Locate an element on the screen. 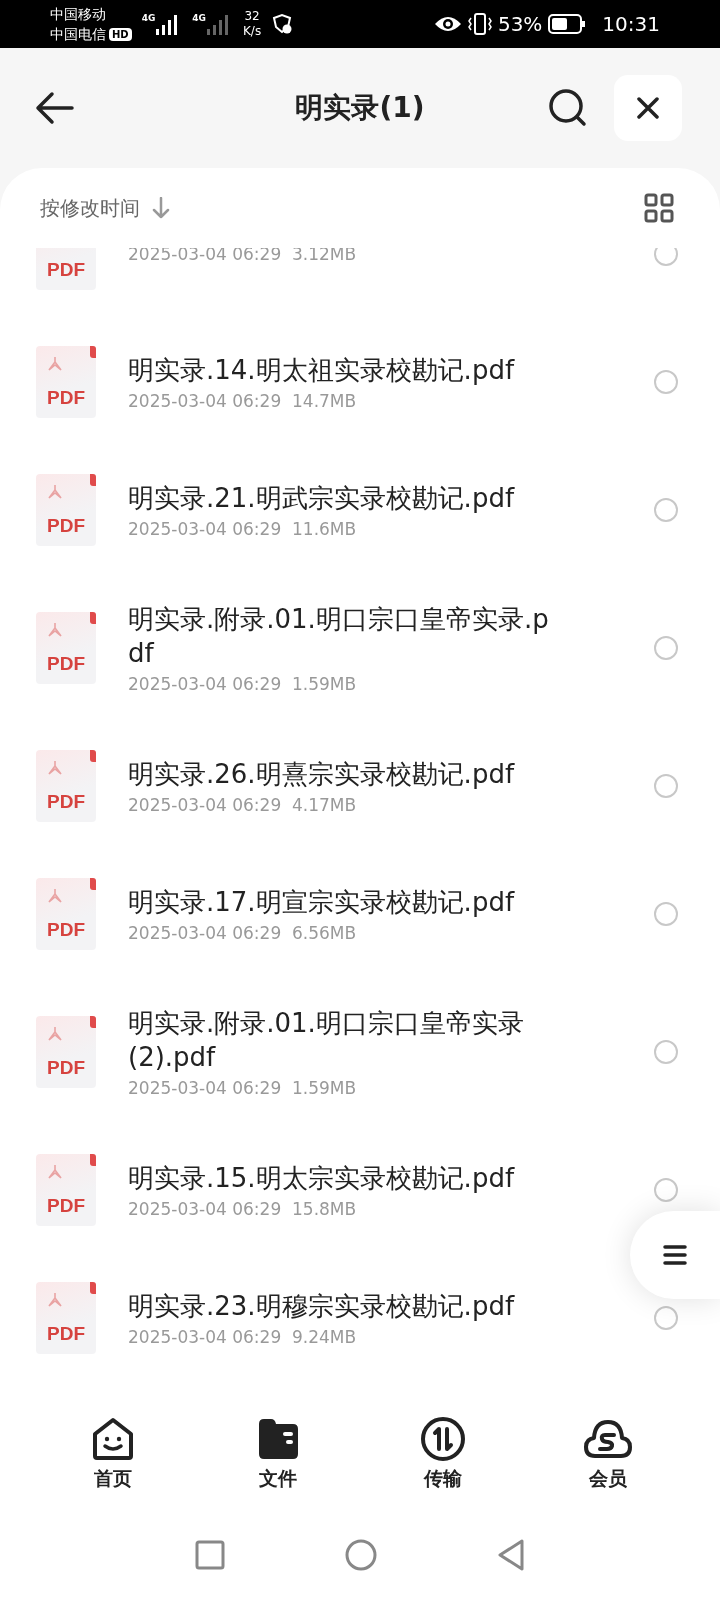  file-details: 2025-03-04 06:29 9.24MB is located at coordinates (243, 1337).